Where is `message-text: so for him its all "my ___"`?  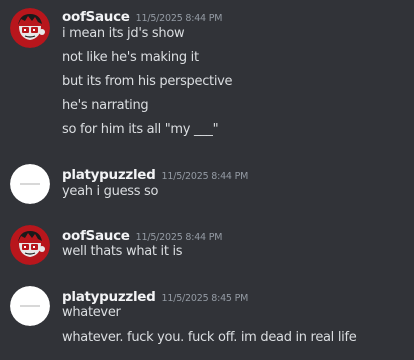
message-text: so for him its all "my ___" is located at coordinates (140, 129).